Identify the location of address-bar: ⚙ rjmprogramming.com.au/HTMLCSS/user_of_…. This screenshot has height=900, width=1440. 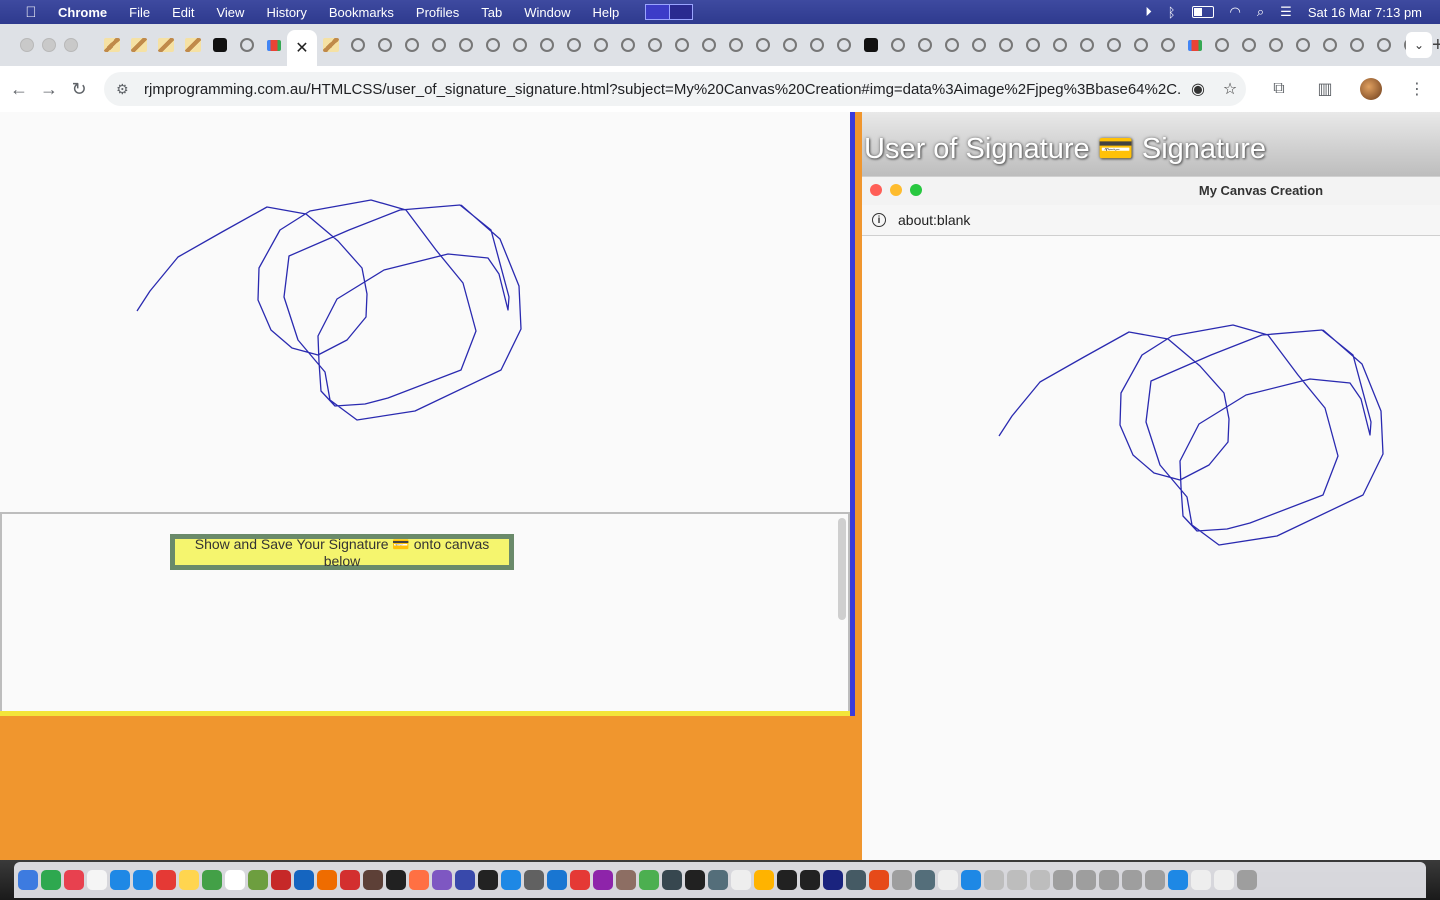
(675, 89).